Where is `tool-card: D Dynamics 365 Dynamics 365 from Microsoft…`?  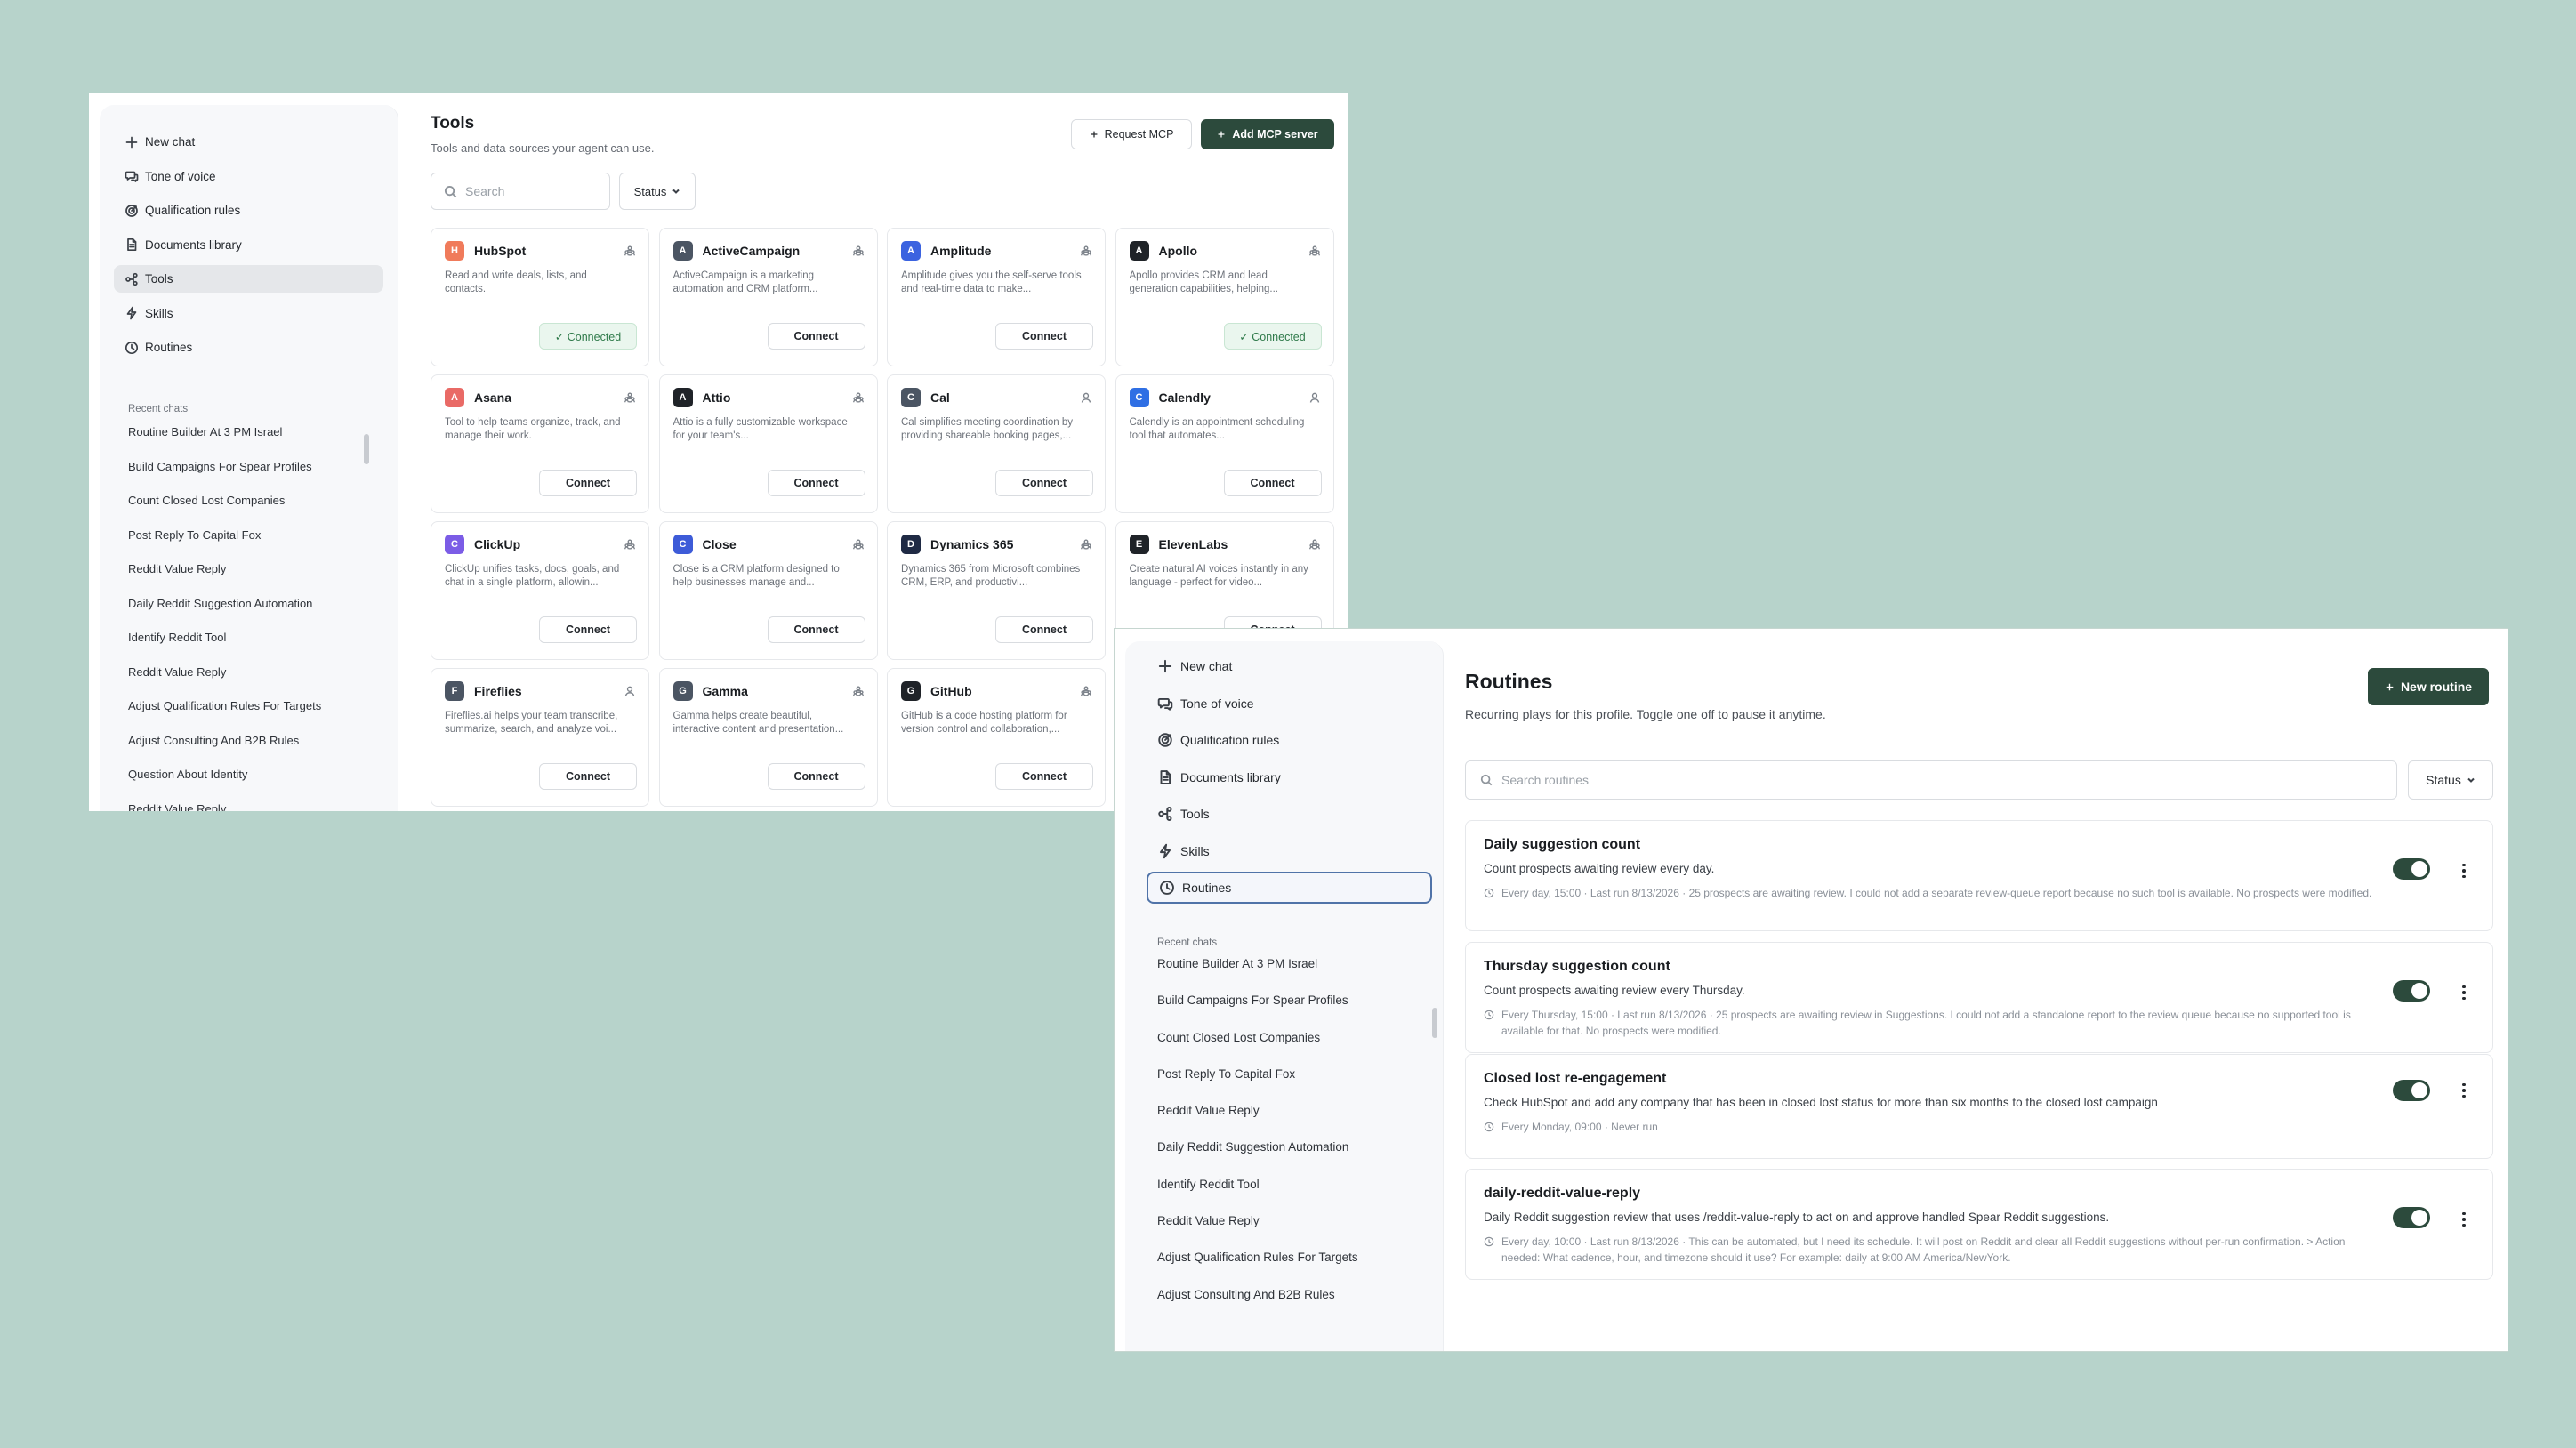
tool-card: D Dynamics 365 Dynamics 365 from Microsoft… is located at coordinates (996, 591).